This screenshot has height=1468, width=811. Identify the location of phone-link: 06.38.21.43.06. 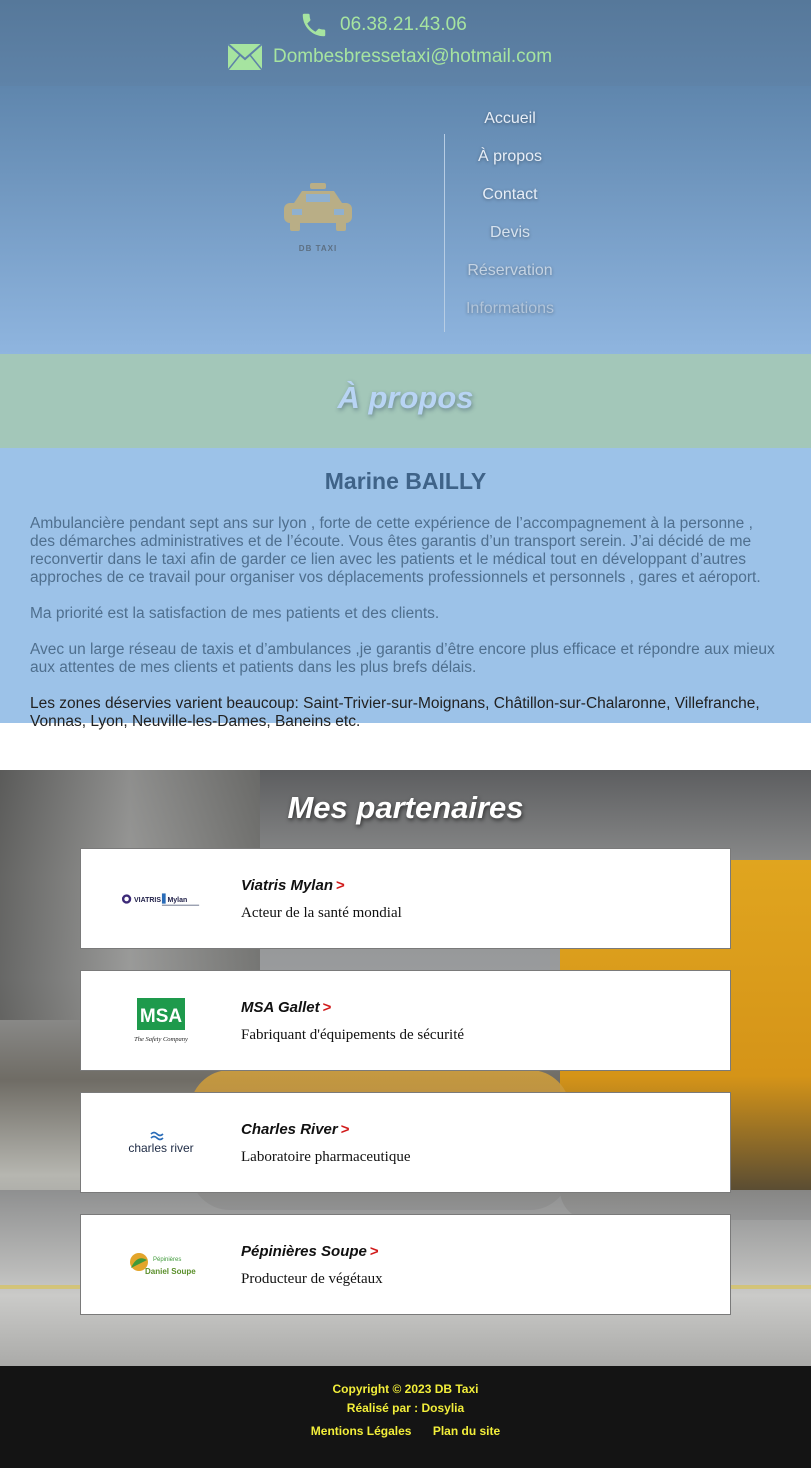
(382, 25).